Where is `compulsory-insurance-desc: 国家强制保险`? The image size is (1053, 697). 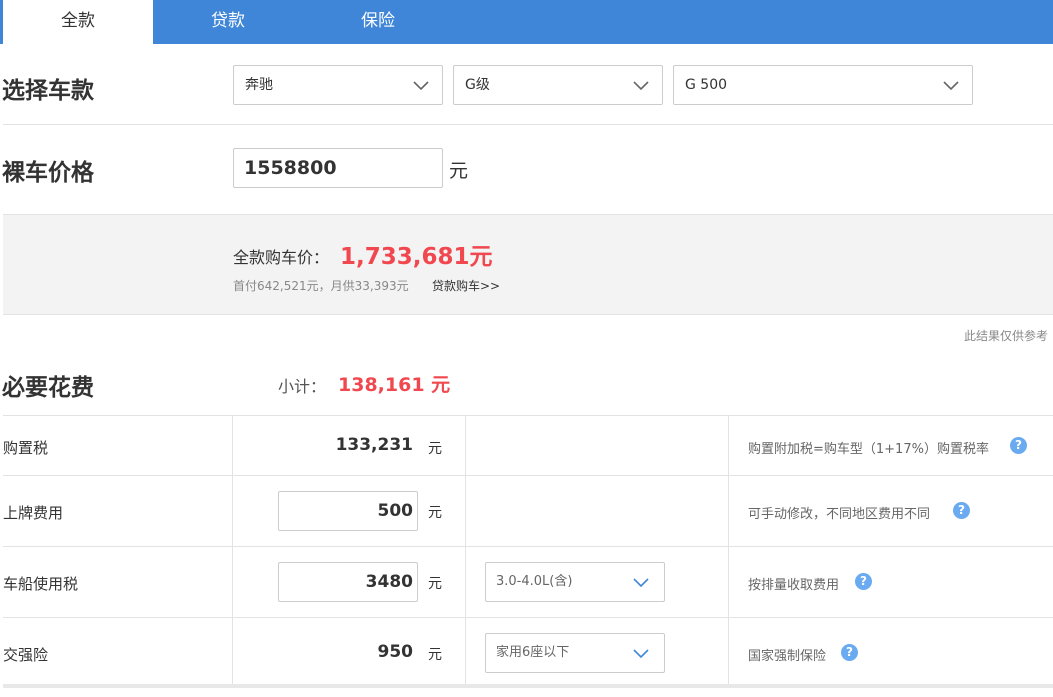 compulsory-insurance-desc: 国家强制保险 is located at coordinates (787, 656).